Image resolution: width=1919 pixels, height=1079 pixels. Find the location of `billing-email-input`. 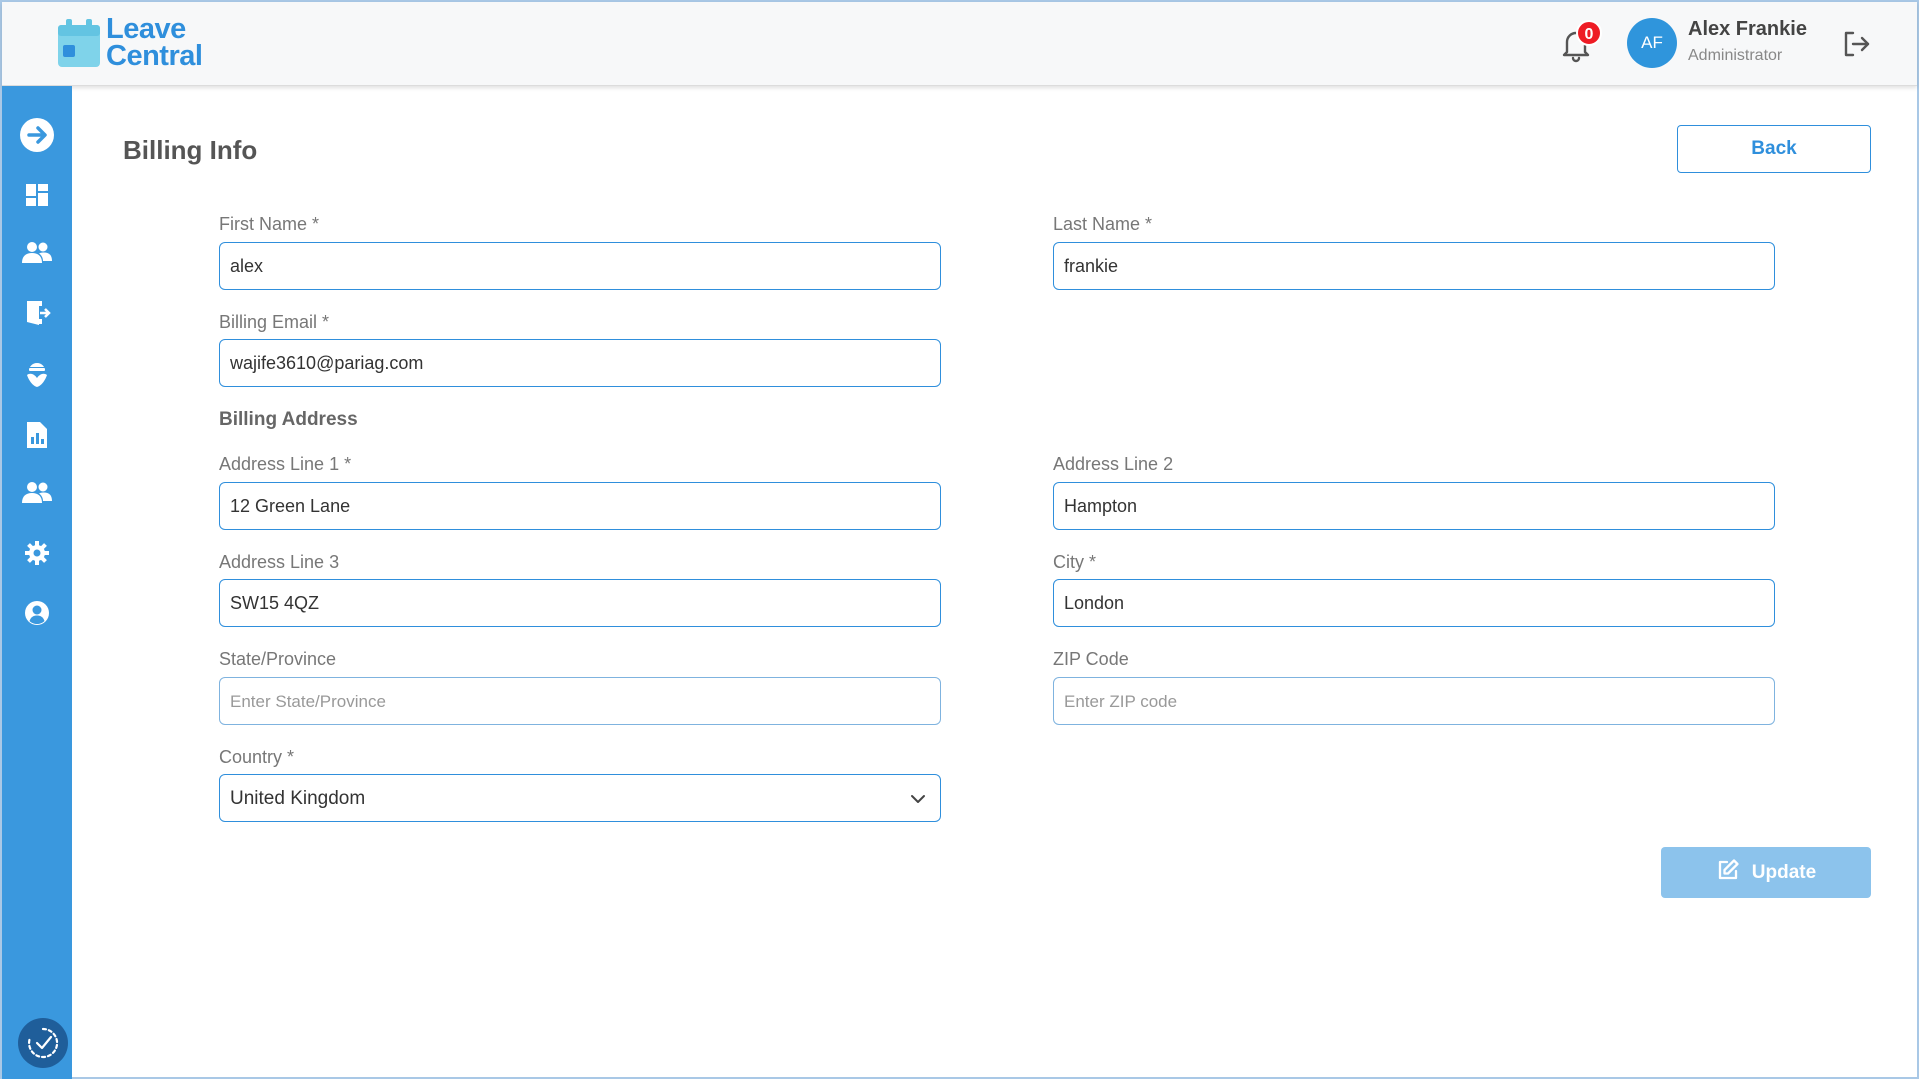

billing-email-input is located at coordinates (580, 363).